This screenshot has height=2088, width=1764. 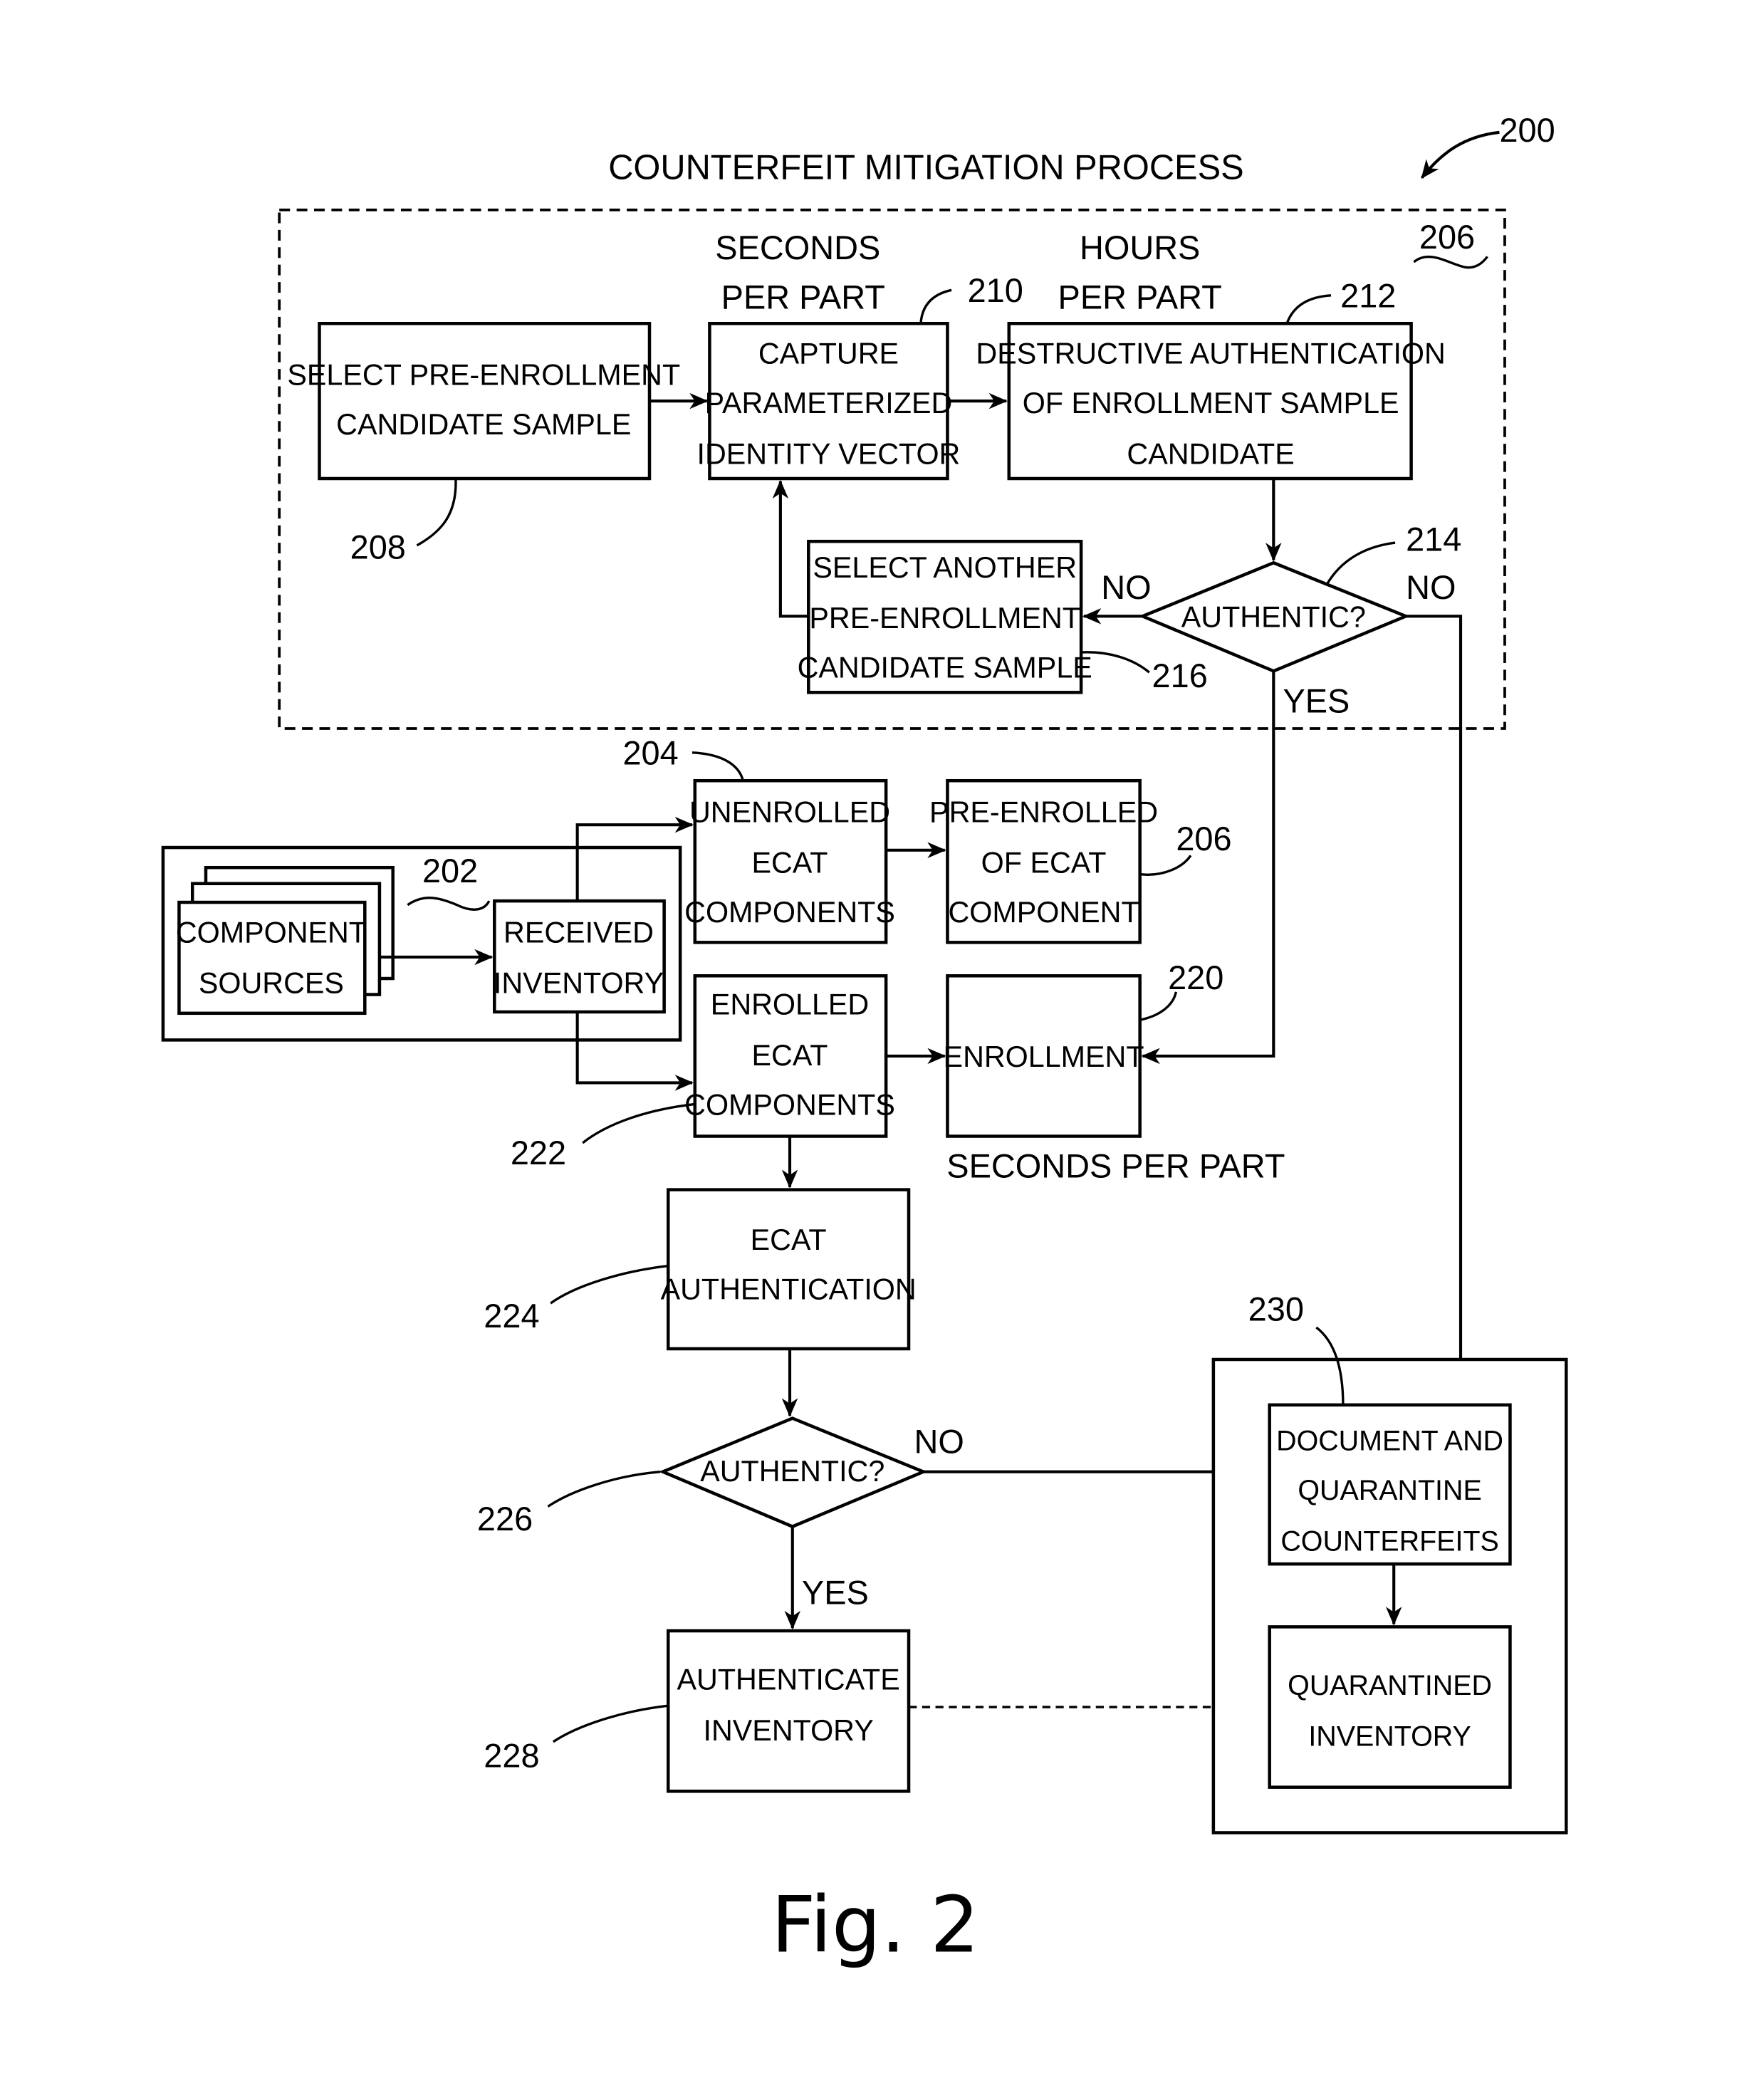 What do you see at coordinates (789, 1270) in the screenshot?
I see `node-ecat-authentication: ECAT AUTHENTICATION` at bounding box center [789, 1270].